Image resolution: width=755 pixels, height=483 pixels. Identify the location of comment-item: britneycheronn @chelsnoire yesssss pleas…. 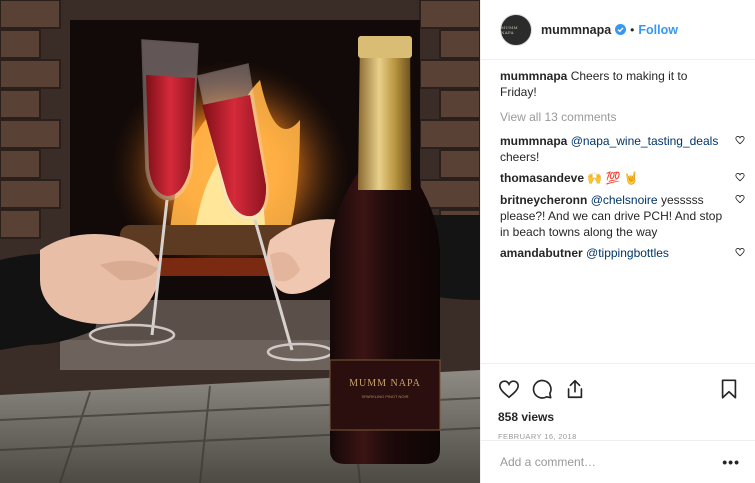
(622, 216).